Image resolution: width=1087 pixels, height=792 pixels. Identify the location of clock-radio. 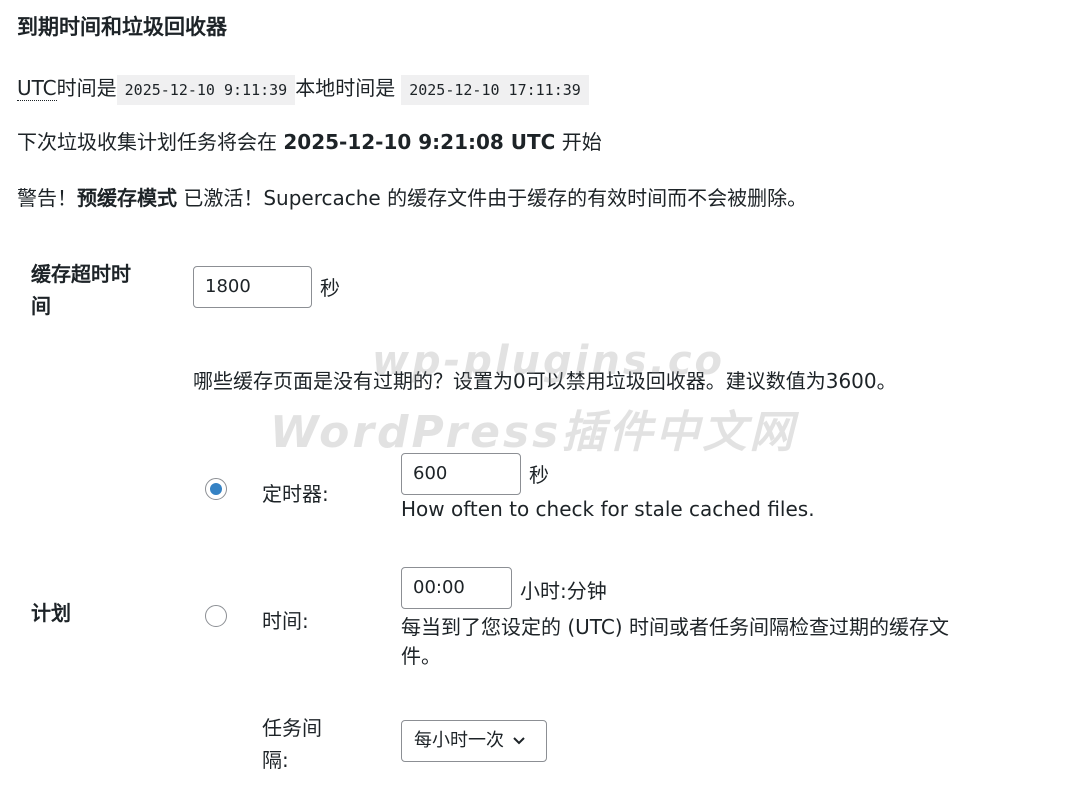
(216, 616).